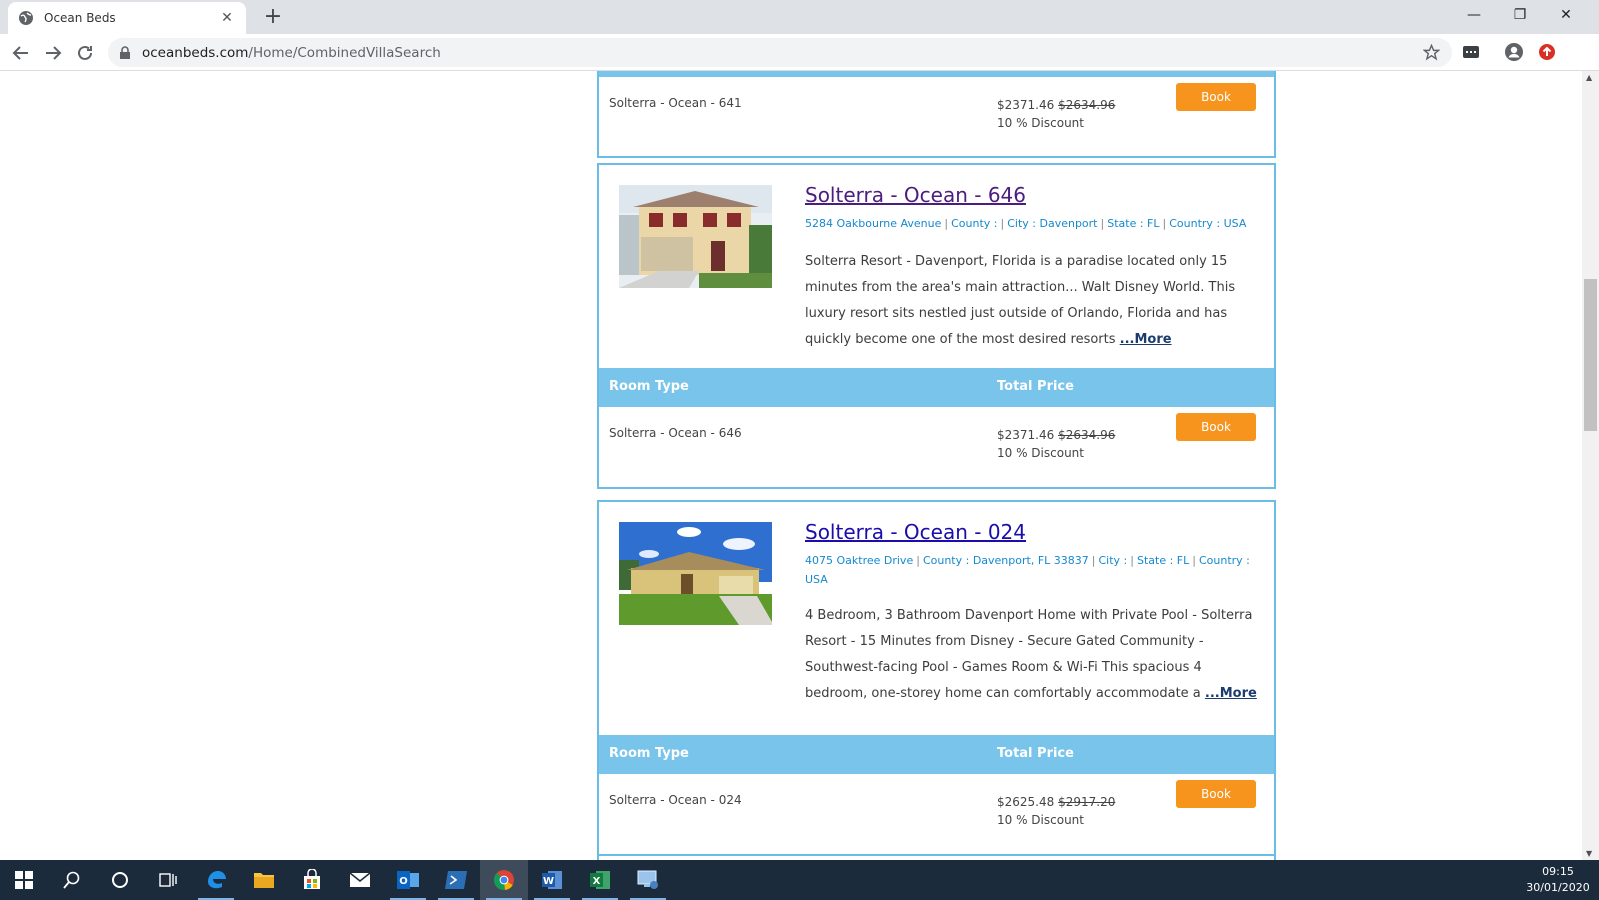 Image resolution: width=1599 pixels, height=900 pixels. Describe the element at coordinates (859, 560) in the screenshot. I see `street-address: 4075 Oaktree Drive` at that location.